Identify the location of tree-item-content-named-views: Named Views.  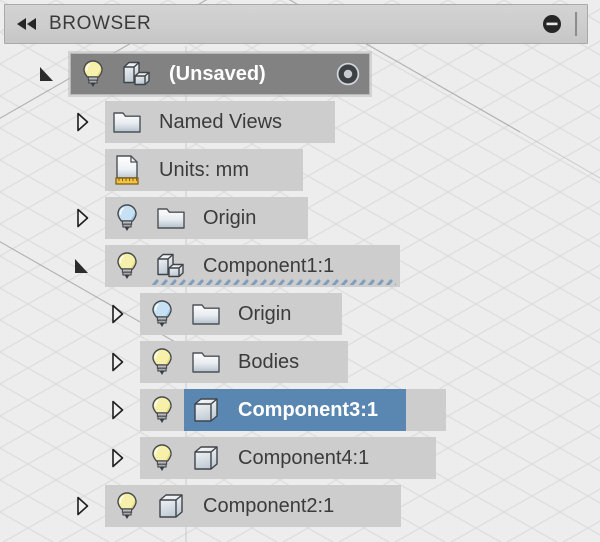
(207, 122).